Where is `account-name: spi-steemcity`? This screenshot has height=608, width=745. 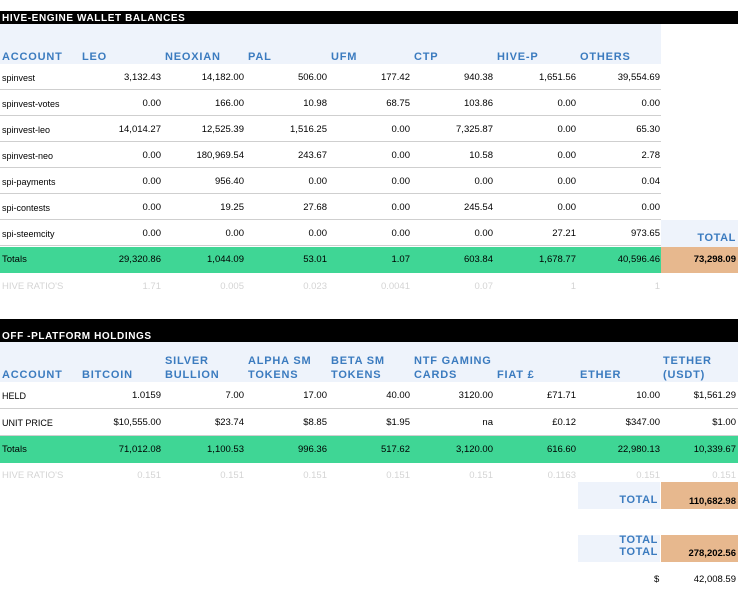
account-name: spi-steemcity is located at coordinates (28, 234).